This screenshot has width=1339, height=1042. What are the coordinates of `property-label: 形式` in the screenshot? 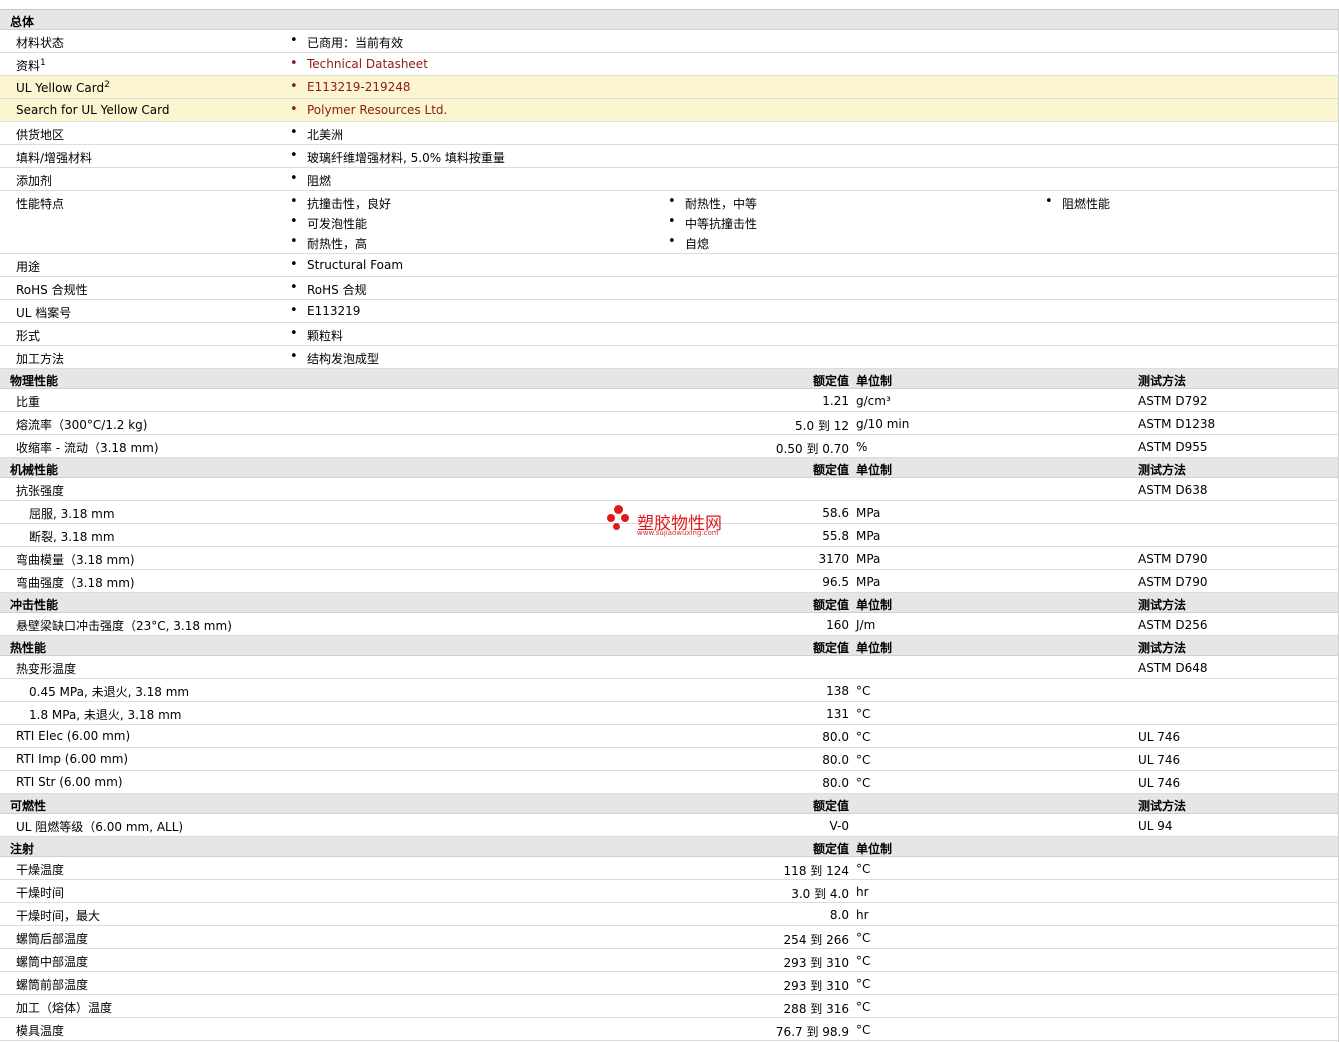 It's located at (28, 335).